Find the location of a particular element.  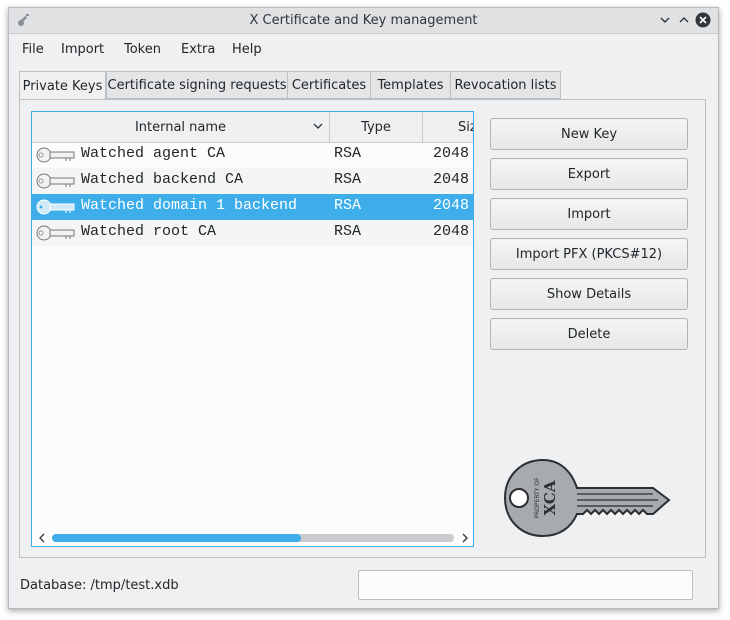

column-header-internal-name: Internal name is located at coordinates (181, 127).